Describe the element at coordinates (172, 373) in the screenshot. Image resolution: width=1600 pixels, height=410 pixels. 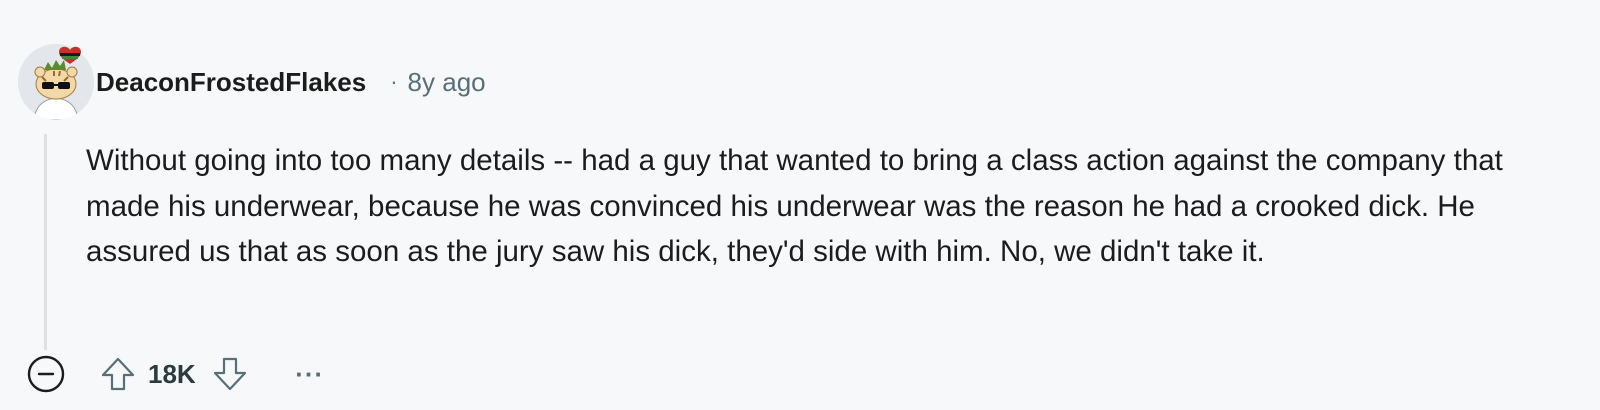
I see `vote-score: 18K` at that location.